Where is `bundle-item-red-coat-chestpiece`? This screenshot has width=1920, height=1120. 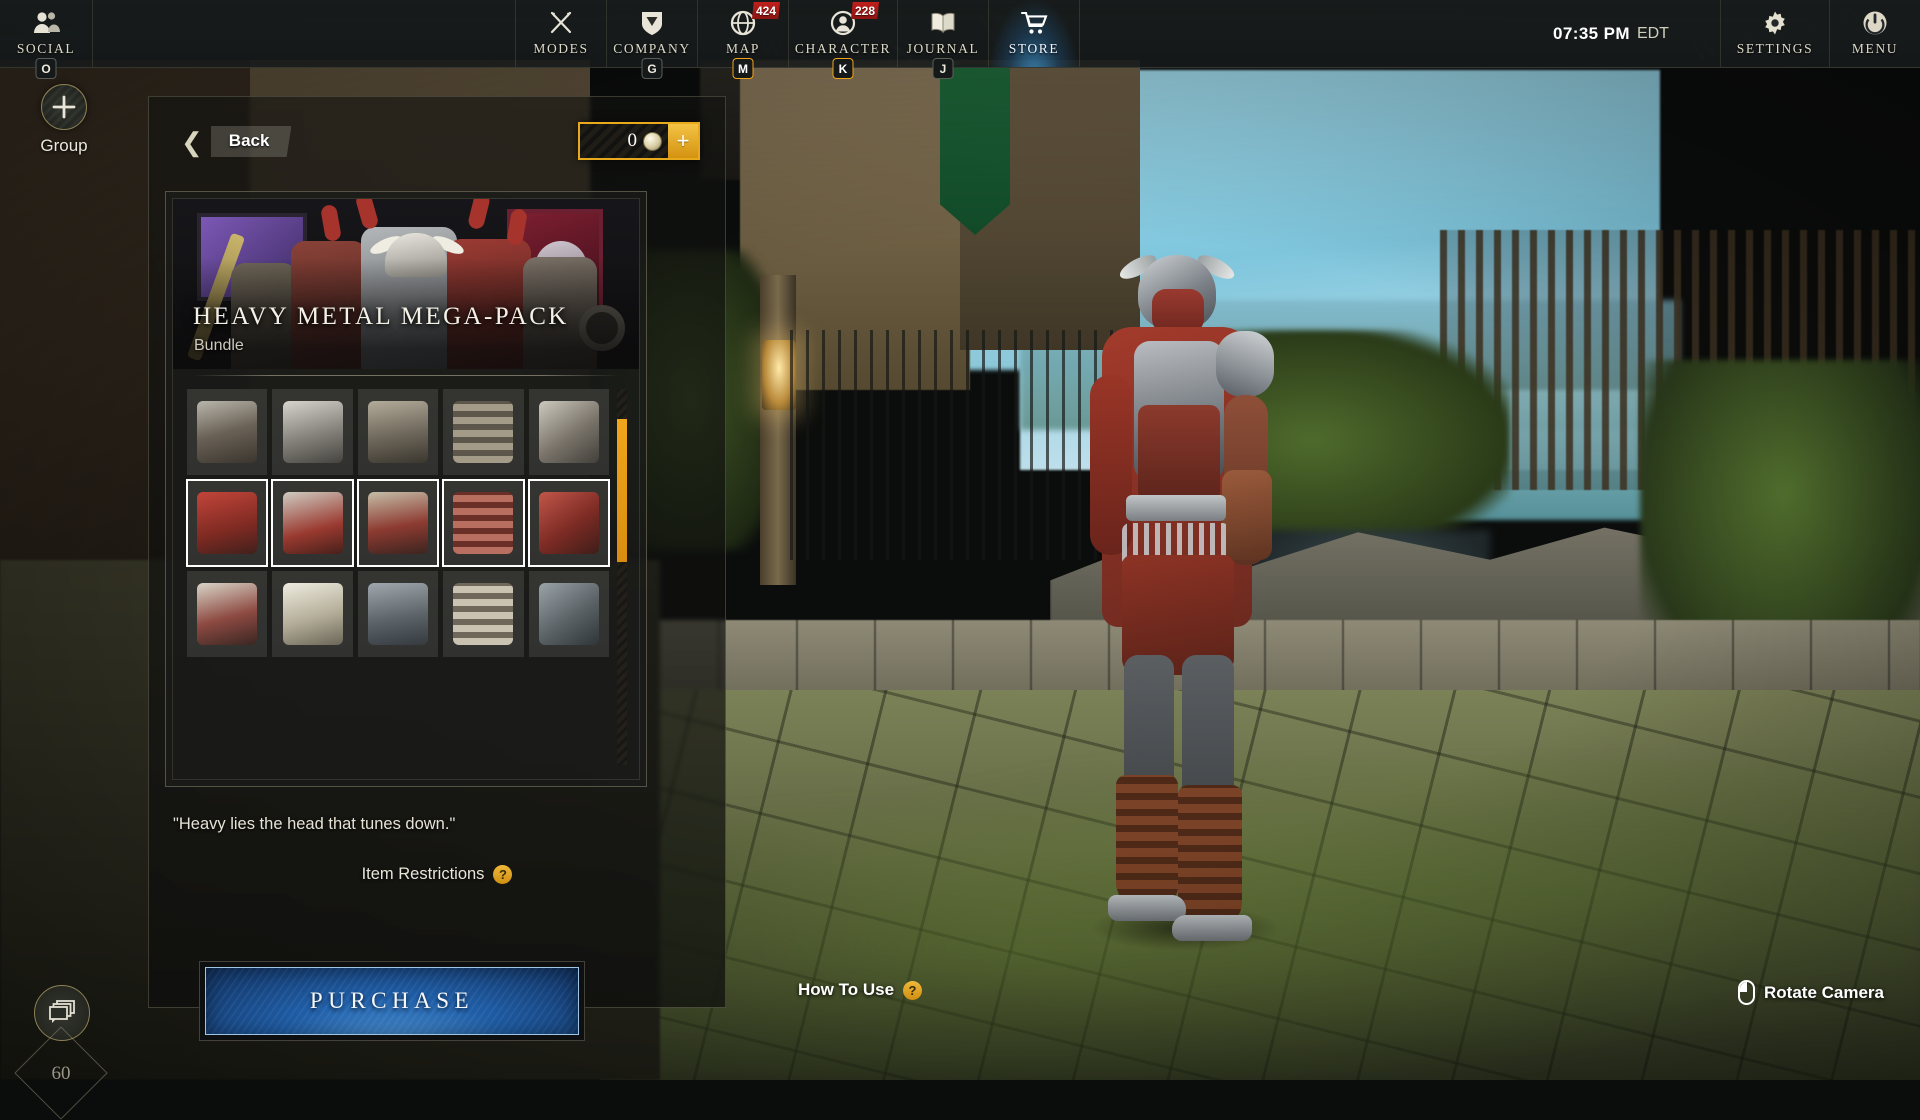
bundle-item-red-coat-chestpiece is located at coordinates (227, 523).